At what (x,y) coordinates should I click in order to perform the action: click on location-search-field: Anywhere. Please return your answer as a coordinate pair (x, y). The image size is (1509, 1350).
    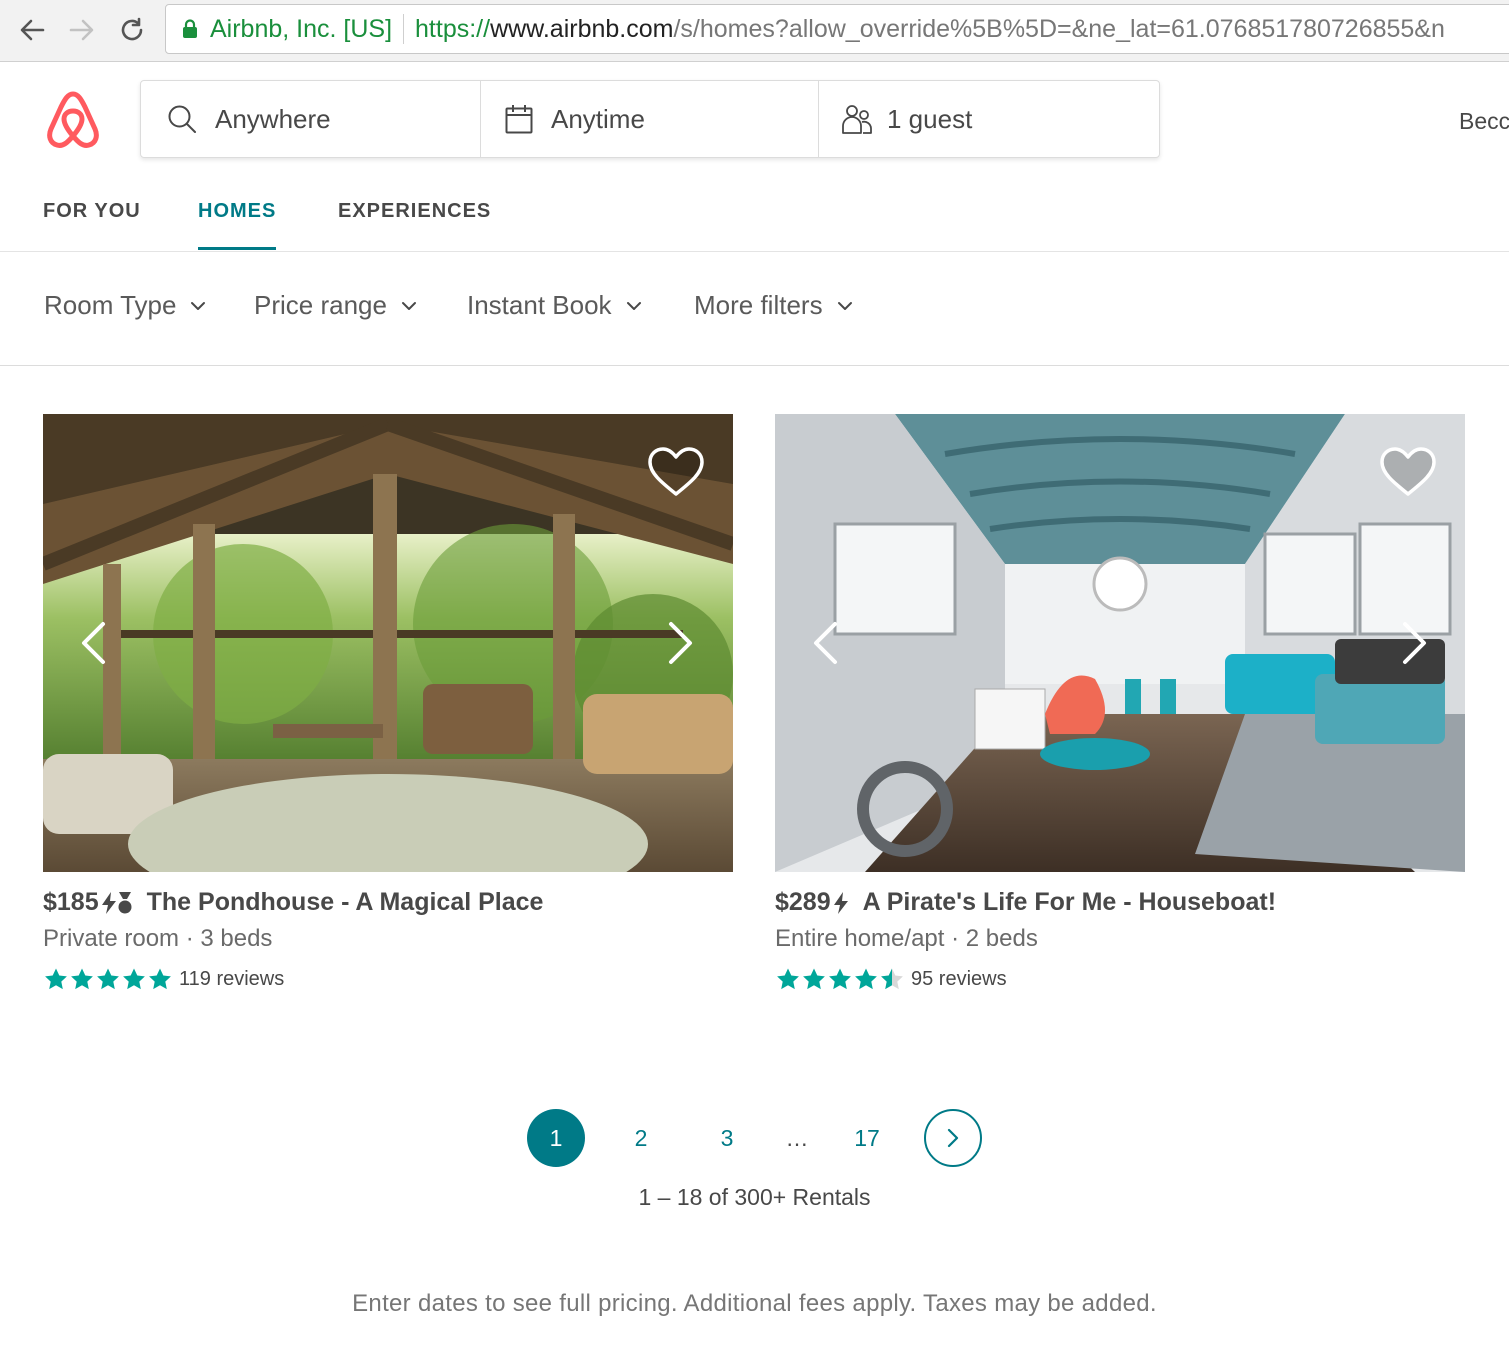
    Looking at the image, I should click on (311, 119).